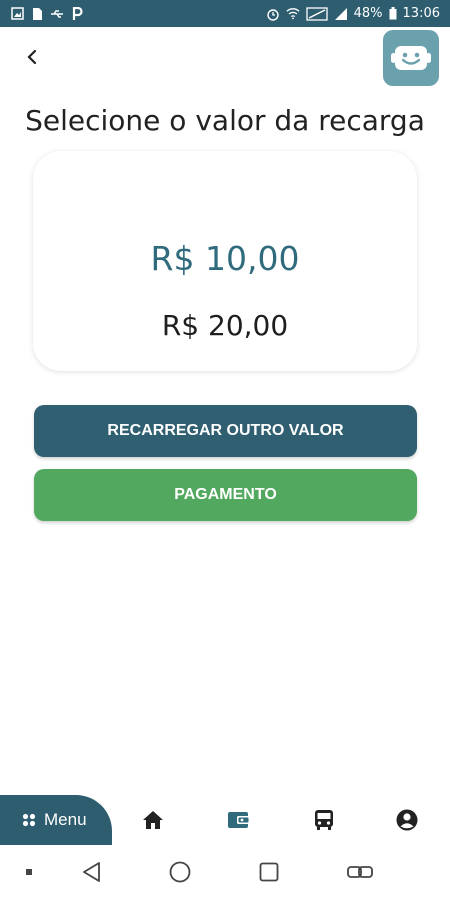  I want to click on battery-icon, so click(393, 14).